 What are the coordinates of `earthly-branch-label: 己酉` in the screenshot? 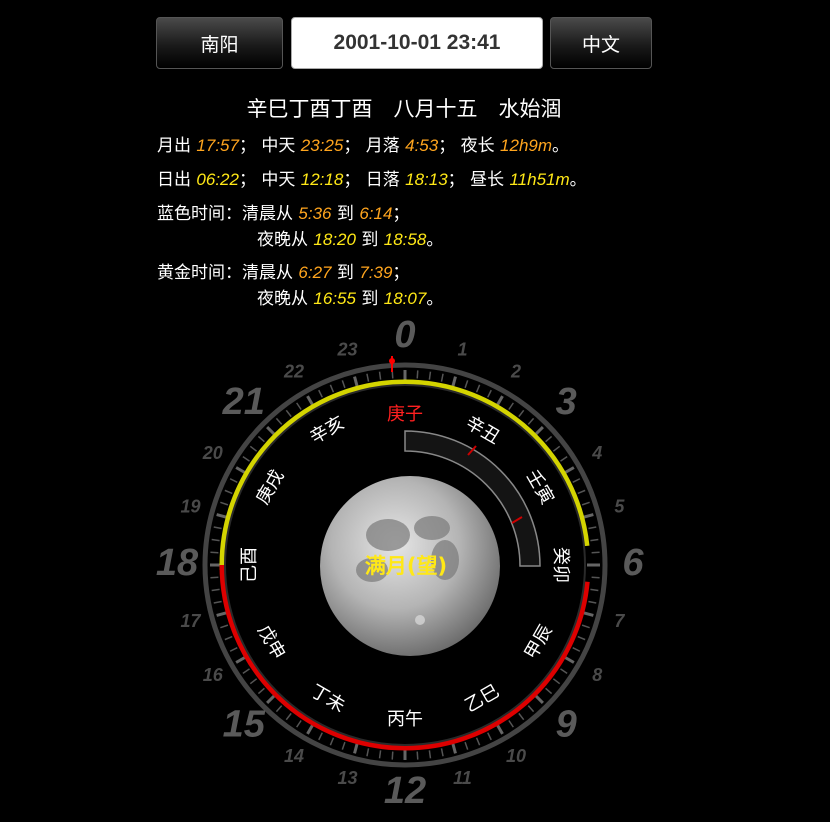 It's located at (249, 565).